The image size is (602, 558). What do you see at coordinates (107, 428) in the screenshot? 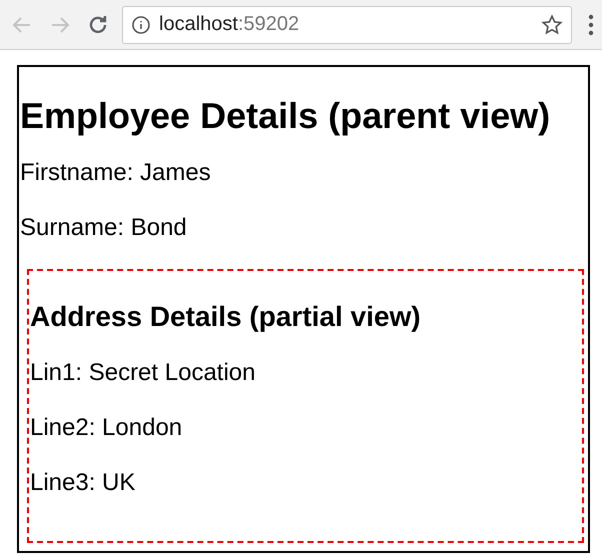
I see `address-text: Line2: London` at bounding box center [107, 428].